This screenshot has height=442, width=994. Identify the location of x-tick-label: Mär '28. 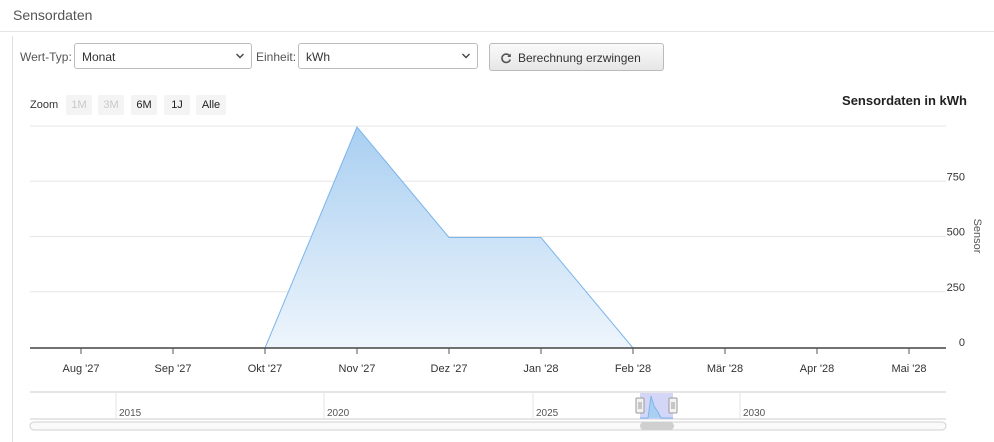
(725, 369).